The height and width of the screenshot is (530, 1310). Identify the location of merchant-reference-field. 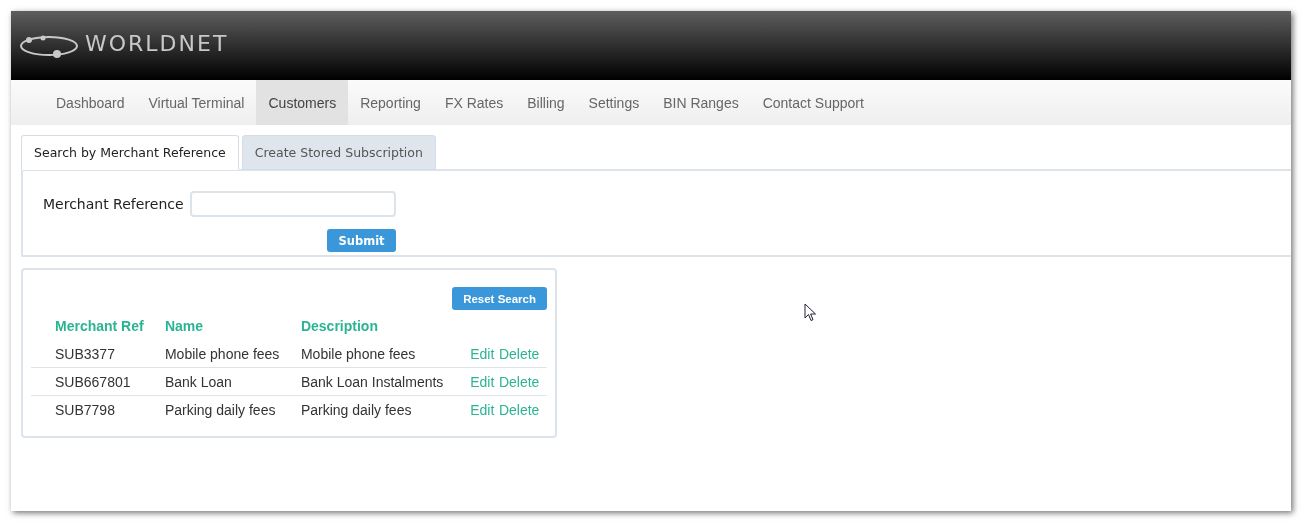
(292, 204).